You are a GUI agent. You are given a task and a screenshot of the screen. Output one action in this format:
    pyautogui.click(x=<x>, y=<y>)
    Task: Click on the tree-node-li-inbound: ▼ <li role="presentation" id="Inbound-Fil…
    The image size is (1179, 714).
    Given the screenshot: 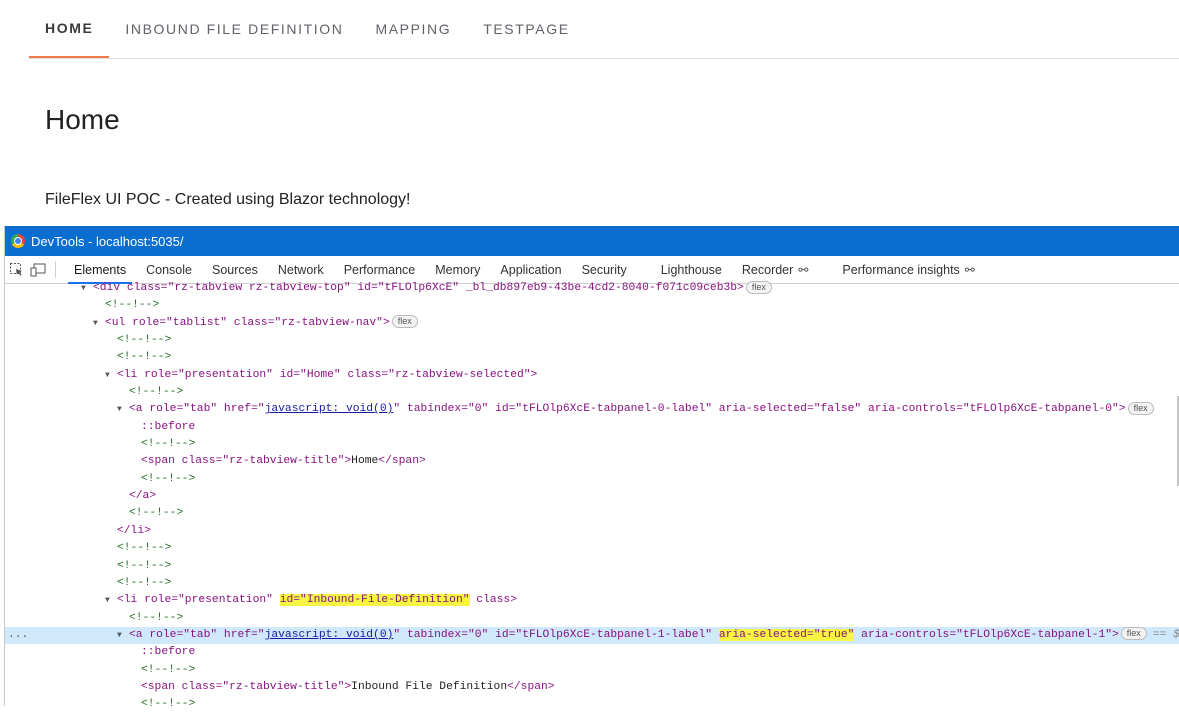 What is the action you would take?
    pyautogui.click(x=592, y=600)
    